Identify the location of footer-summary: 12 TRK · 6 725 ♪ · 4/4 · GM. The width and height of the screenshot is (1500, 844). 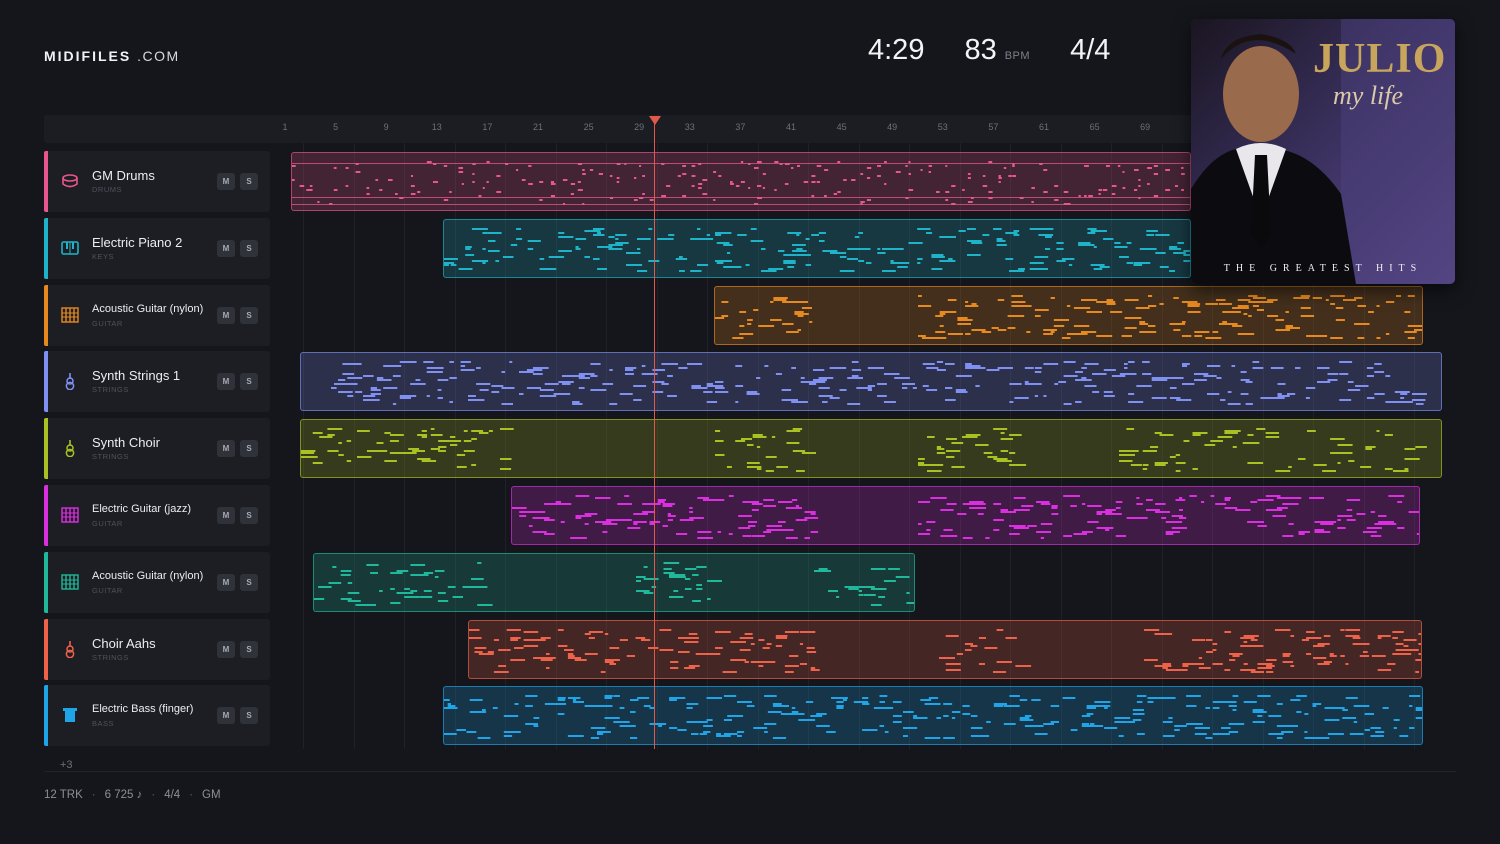
(132, 795).